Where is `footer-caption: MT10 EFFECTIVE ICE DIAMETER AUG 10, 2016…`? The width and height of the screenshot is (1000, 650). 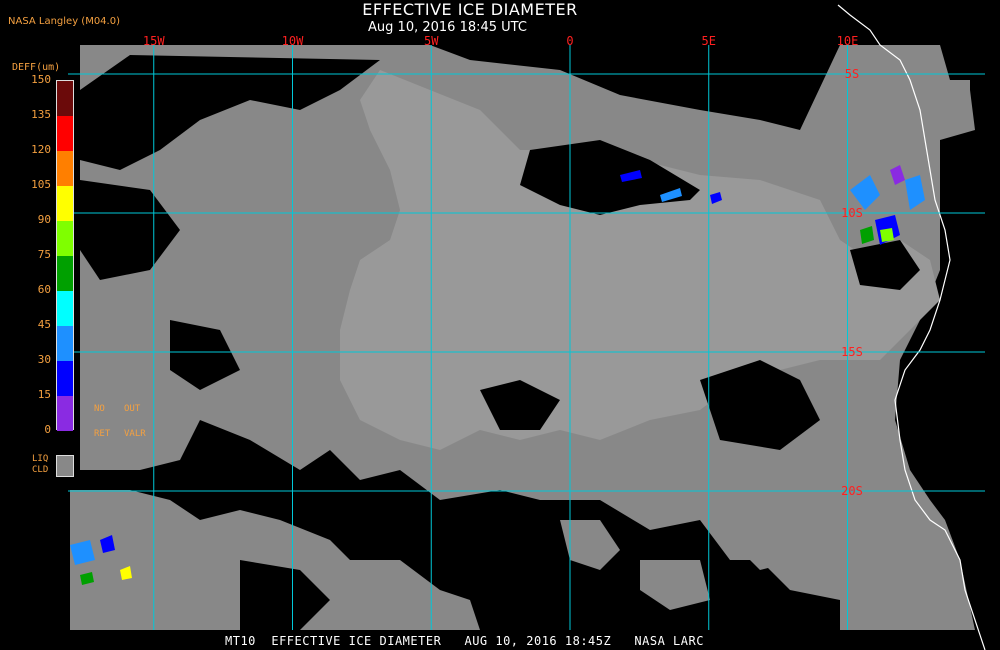 footer-caption: MT10 EFFECTIVE ICE DIAMETER AUG 10, 2016… is located at coordinates (464, 641).